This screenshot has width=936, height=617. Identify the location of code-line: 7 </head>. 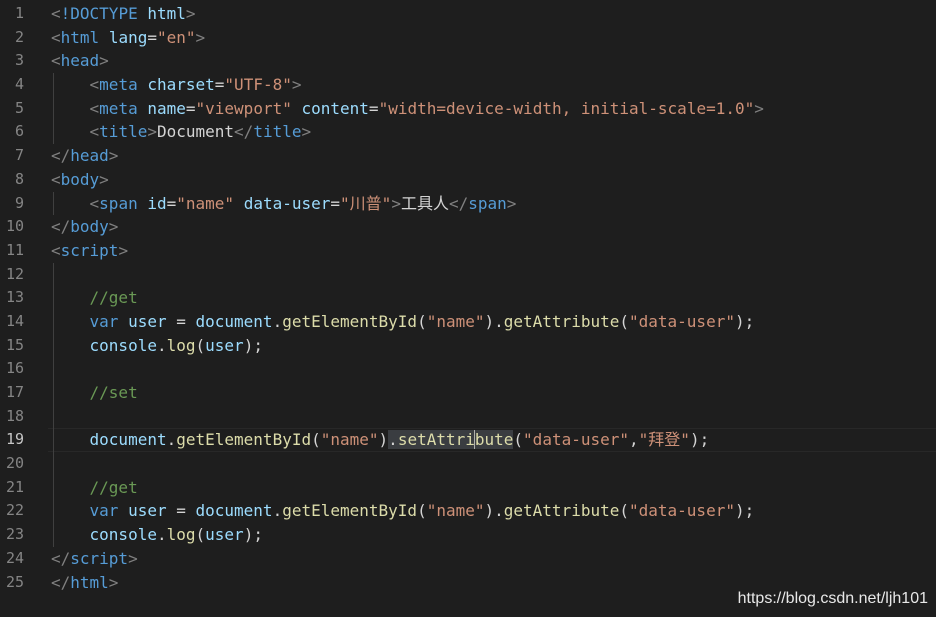
(468, 156).